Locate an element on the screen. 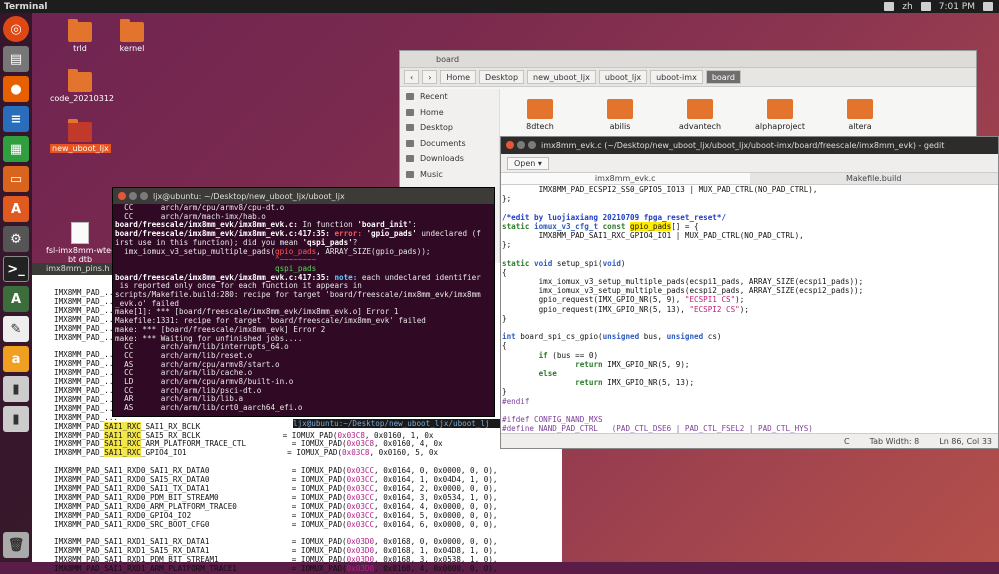 This screenshot has width=999, height=574. writer-icon: ≡ is located at coordinates (16, 119).